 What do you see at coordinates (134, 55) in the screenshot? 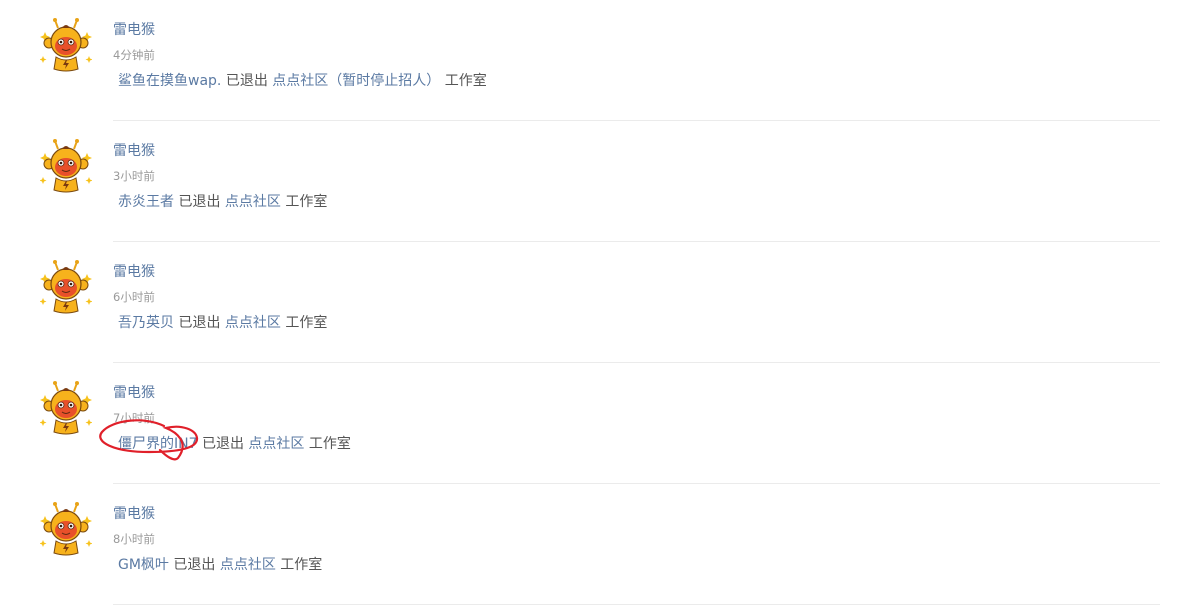
I see `timestamp: 4分钟前` at bounding box center [134, 55].